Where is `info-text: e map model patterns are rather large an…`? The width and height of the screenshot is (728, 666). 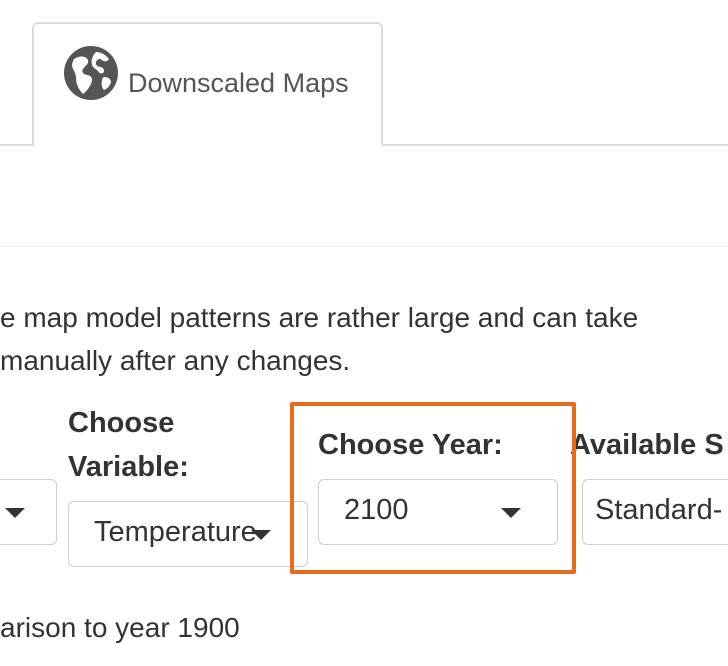 info-text: e map model patterns are rather large an… is located at coordinates (319, 339).